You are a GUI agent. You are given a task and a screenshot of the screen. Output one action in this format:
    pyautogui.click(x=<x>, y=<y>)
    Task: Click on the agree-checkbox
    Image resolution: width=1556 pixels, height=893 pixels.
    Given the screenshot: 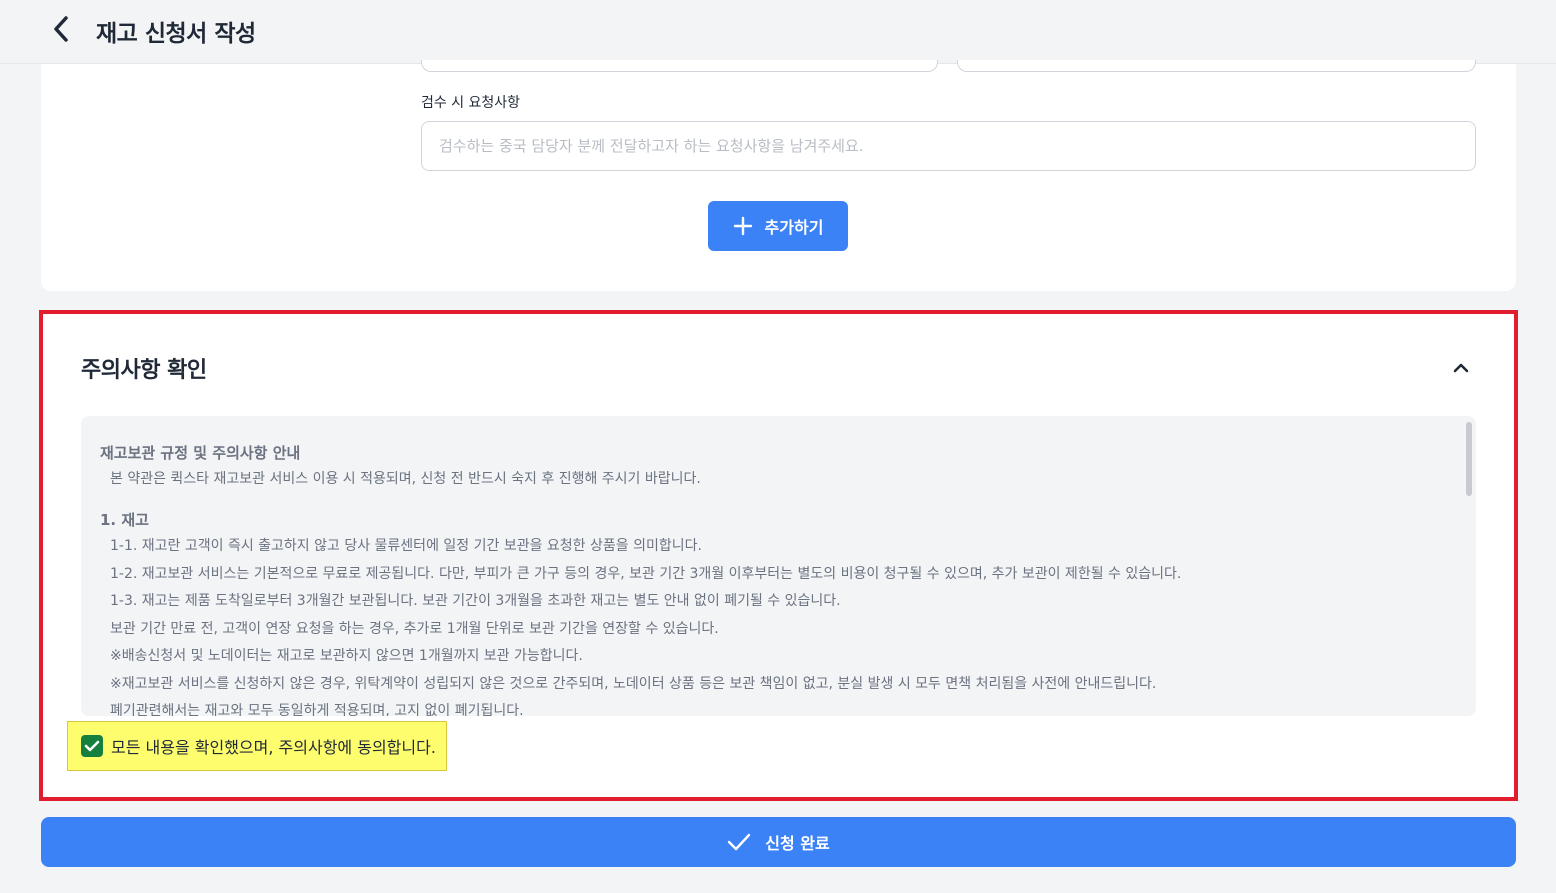 What is the action you would take?
    pyautogui.click(x=92, y=746)
    